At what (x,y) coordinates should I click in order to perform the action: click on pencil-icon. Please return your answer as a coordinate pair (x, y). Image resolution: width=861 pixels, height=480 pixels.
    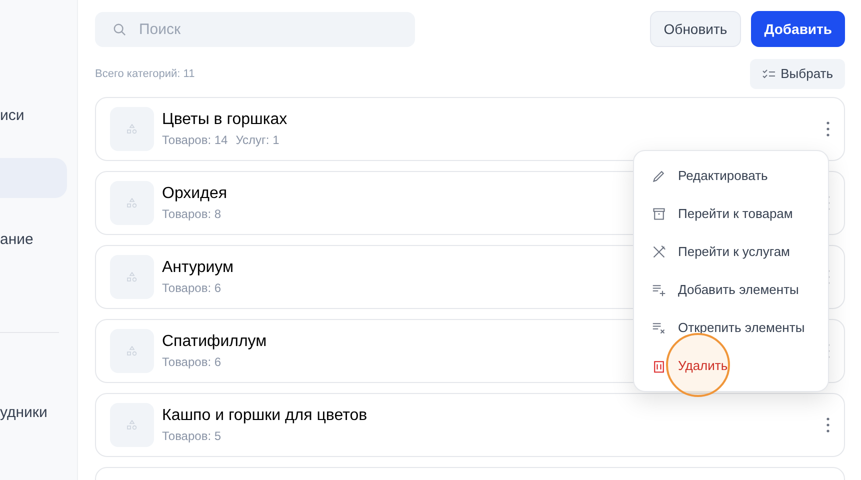
    Looking at the image, I should click on (659, 176).